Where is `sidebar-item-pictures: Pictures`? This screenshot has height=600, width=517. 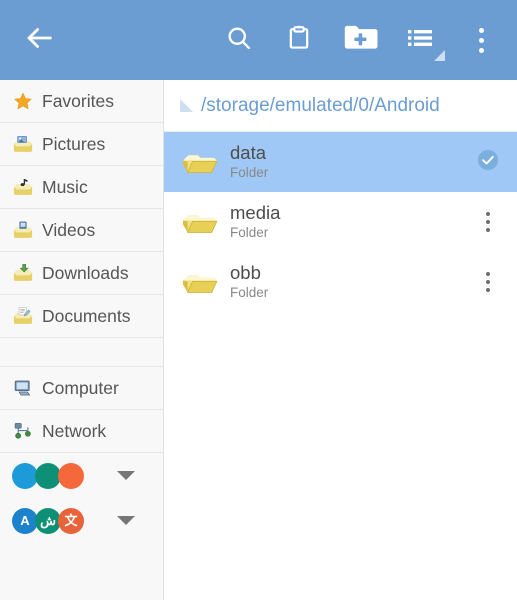
sidebar-item-pictures: Pictures is located at coordinates (81, 144).